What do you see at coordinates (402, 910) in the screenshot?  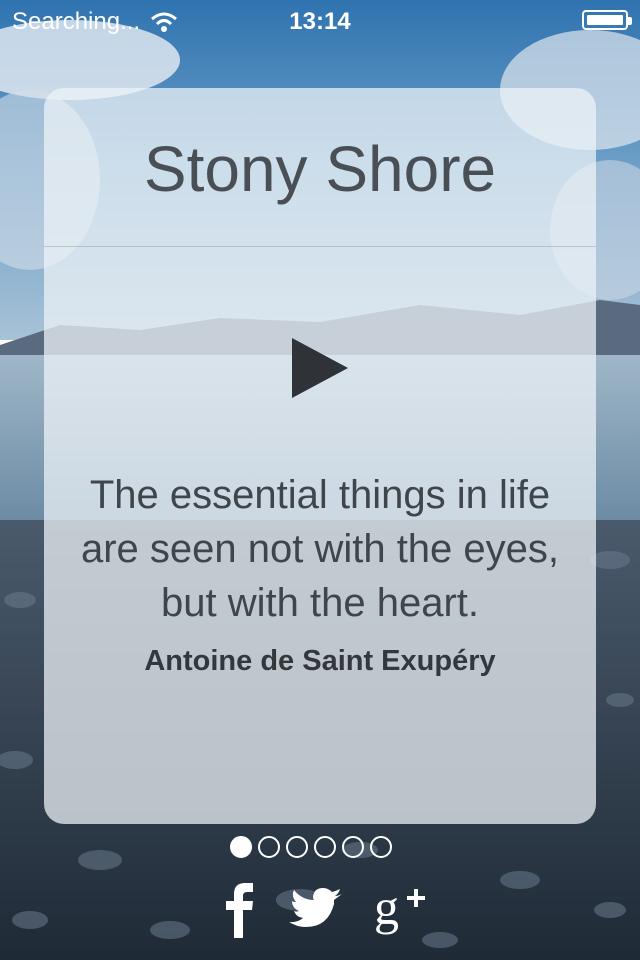 I see `google-plus-icon: g` at bounding box center [402, 910].